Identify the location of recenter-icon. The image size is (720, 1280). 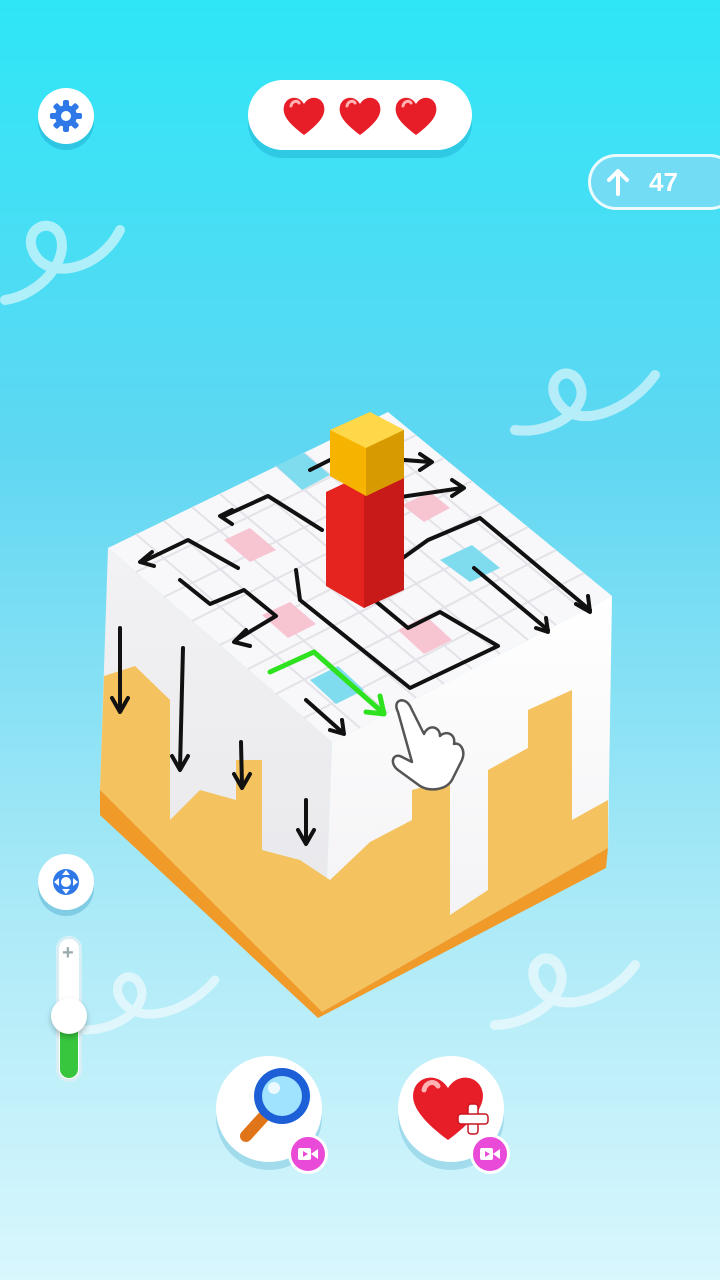
(66, 882).